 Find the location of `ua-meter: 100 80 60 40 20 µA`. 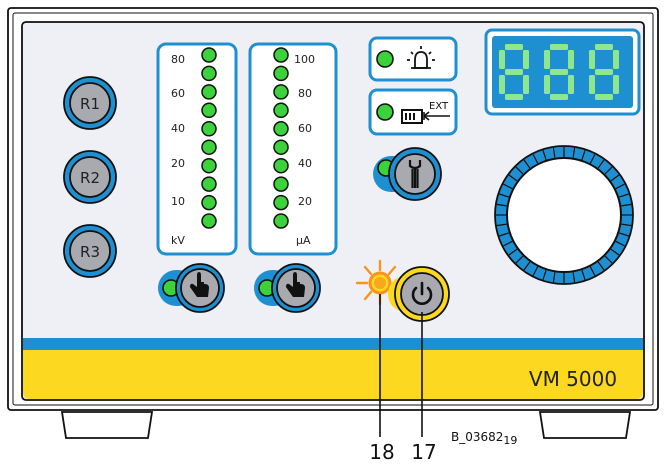

ua-meter: 100 80 60 40 20 µA is located at coordinates (293, 149).